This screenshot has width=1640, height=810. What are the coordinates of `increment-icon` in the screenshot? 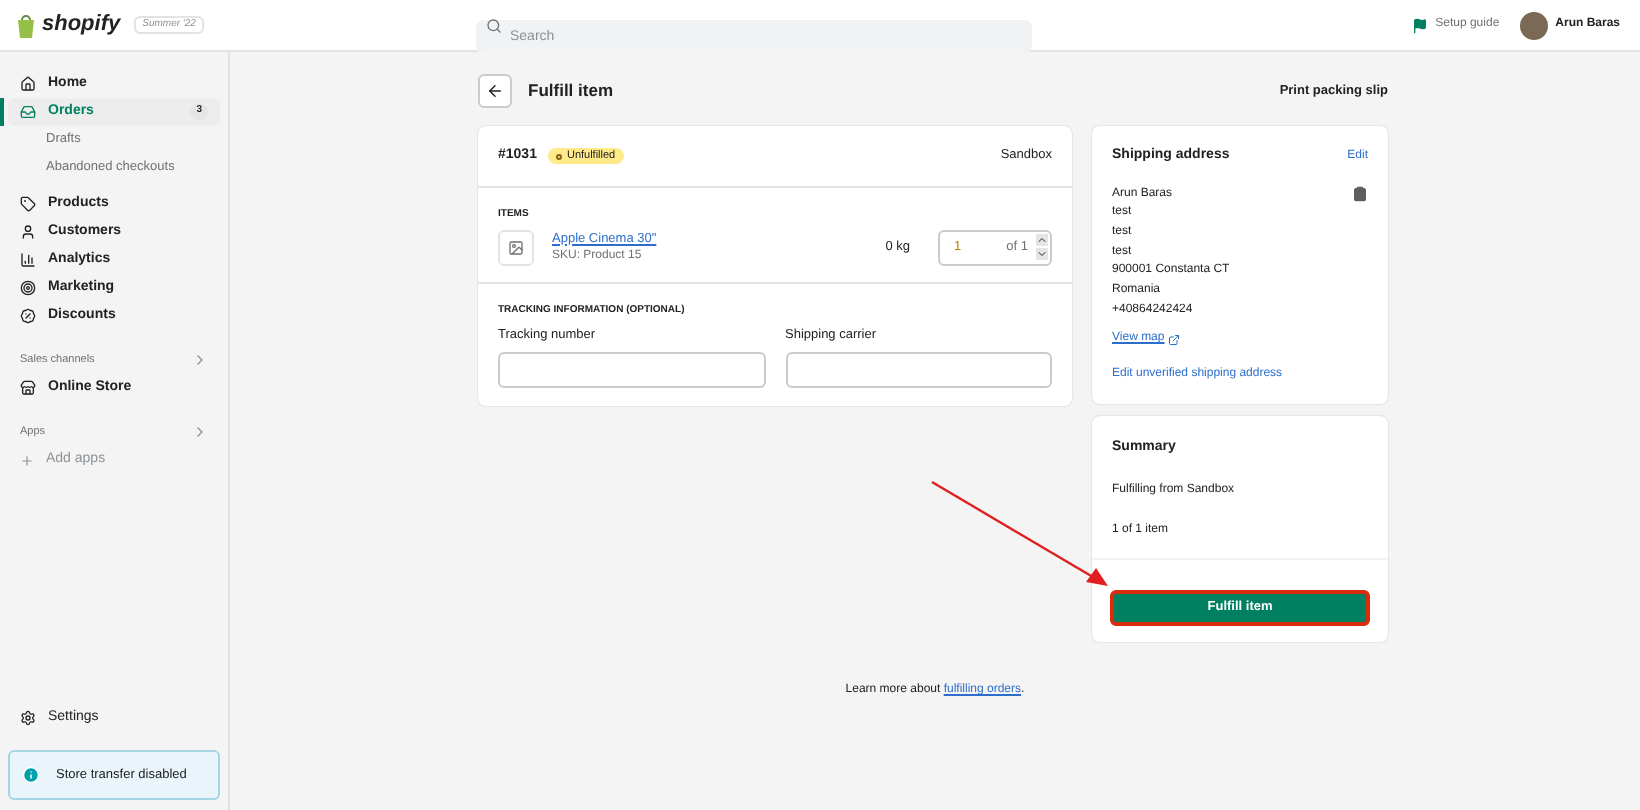 It's located at (1042, 240).